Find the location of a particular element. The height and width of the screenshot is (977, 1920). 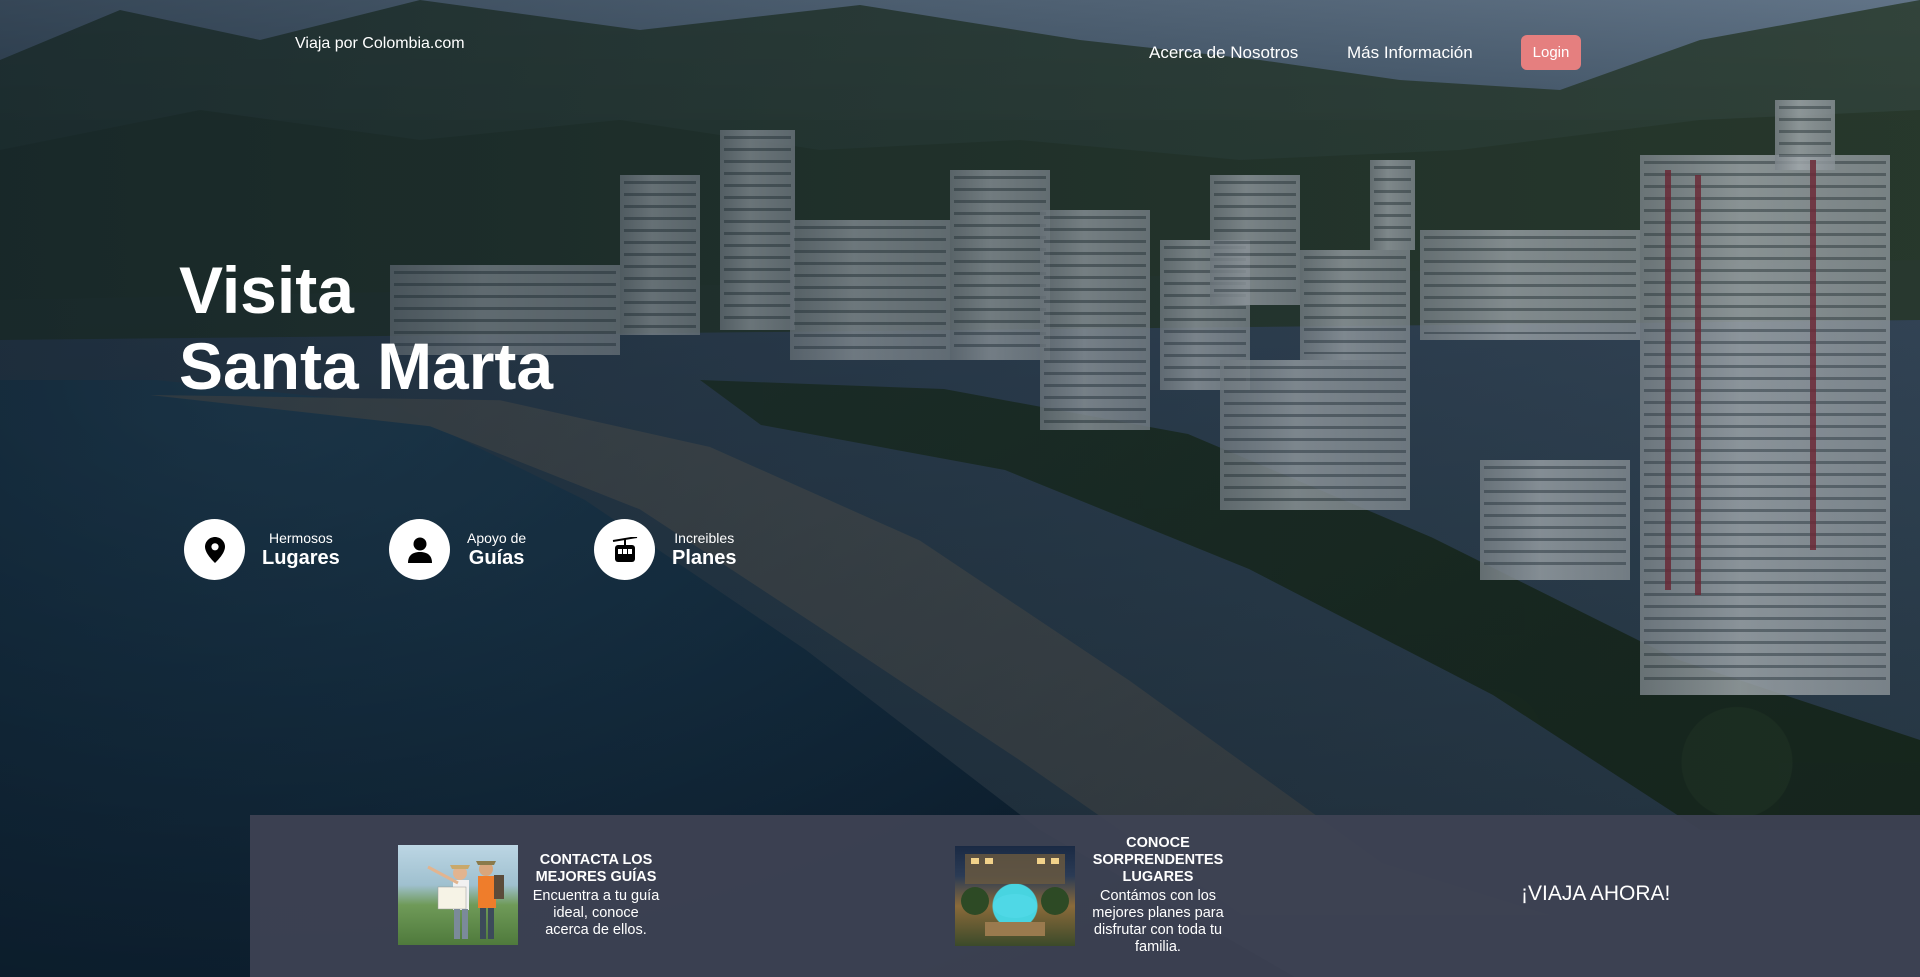

location-pin-icon is located at coordinates (214, 549).